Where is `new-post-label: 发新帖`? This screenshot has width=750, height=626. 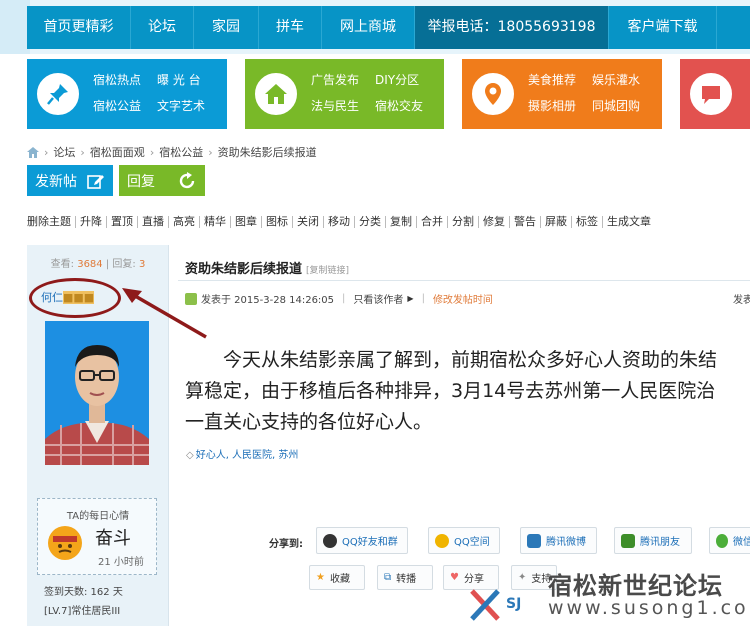
new-post-label: 发新帖 is located at coordinates (56, 181).